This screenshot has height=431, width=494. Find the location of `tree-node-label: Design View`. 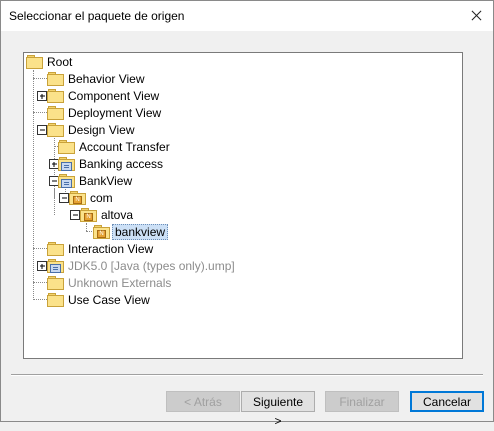

tree-node-label: Design View is located at coordinates (101, 130).